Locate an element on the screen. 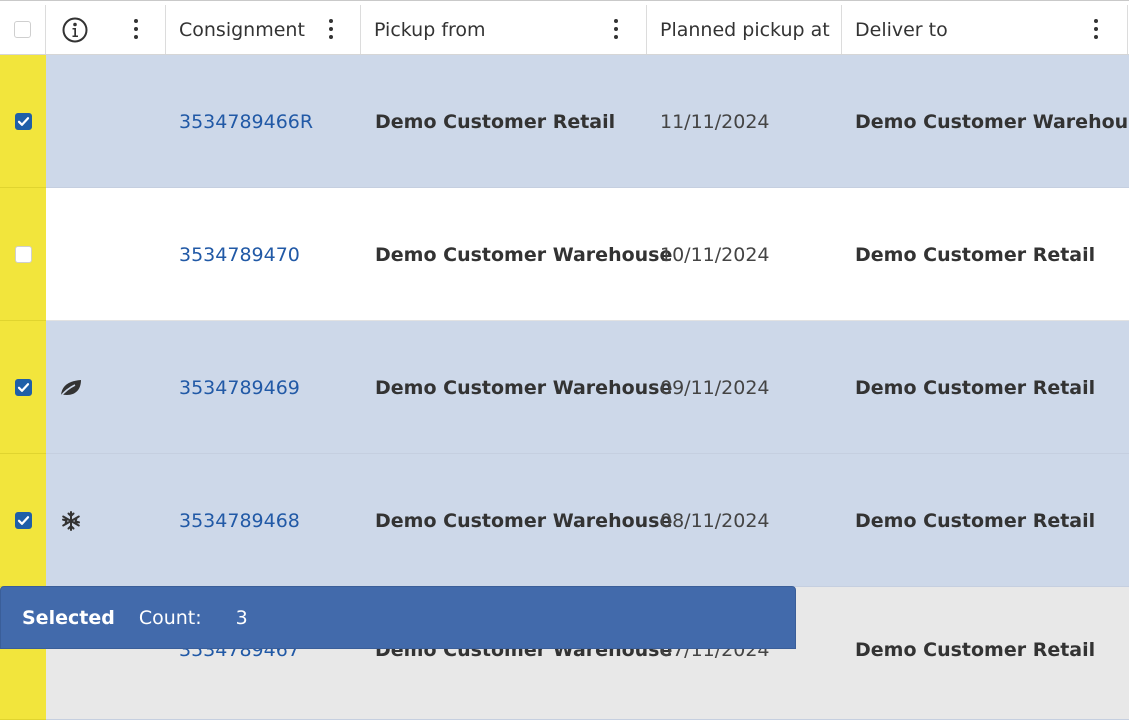 This screenshot has width=1129, height=720. header-select-all-cell is located at coordinates (23, 29).